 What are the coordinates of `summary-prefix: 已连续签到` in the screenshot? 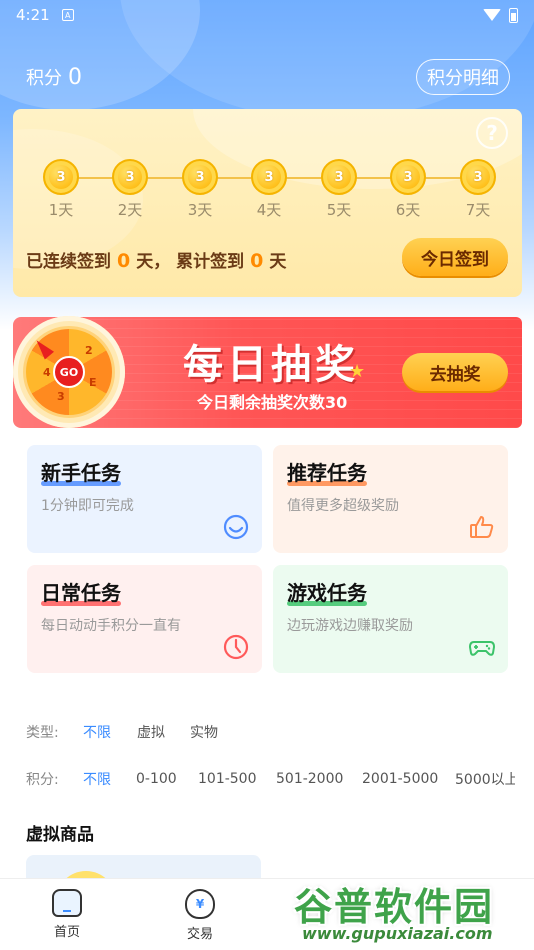 It's located at (68, 262).